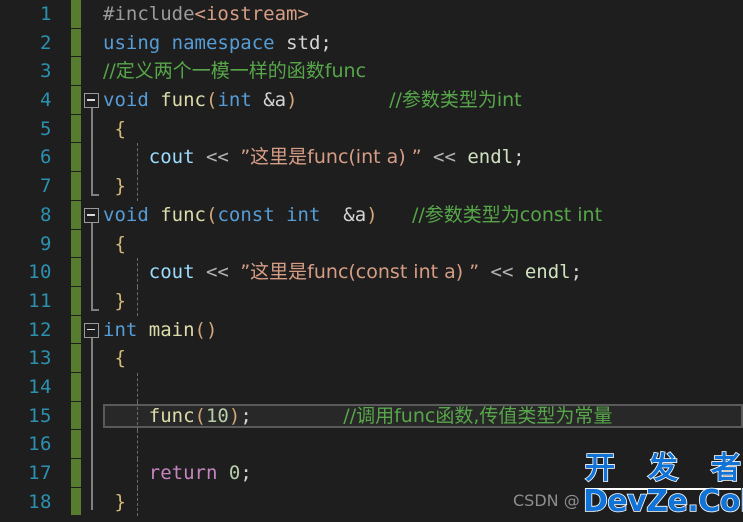 The height and width of the screenshot is (522, 743). I want to click on line-number: 6, so click(46, 157).